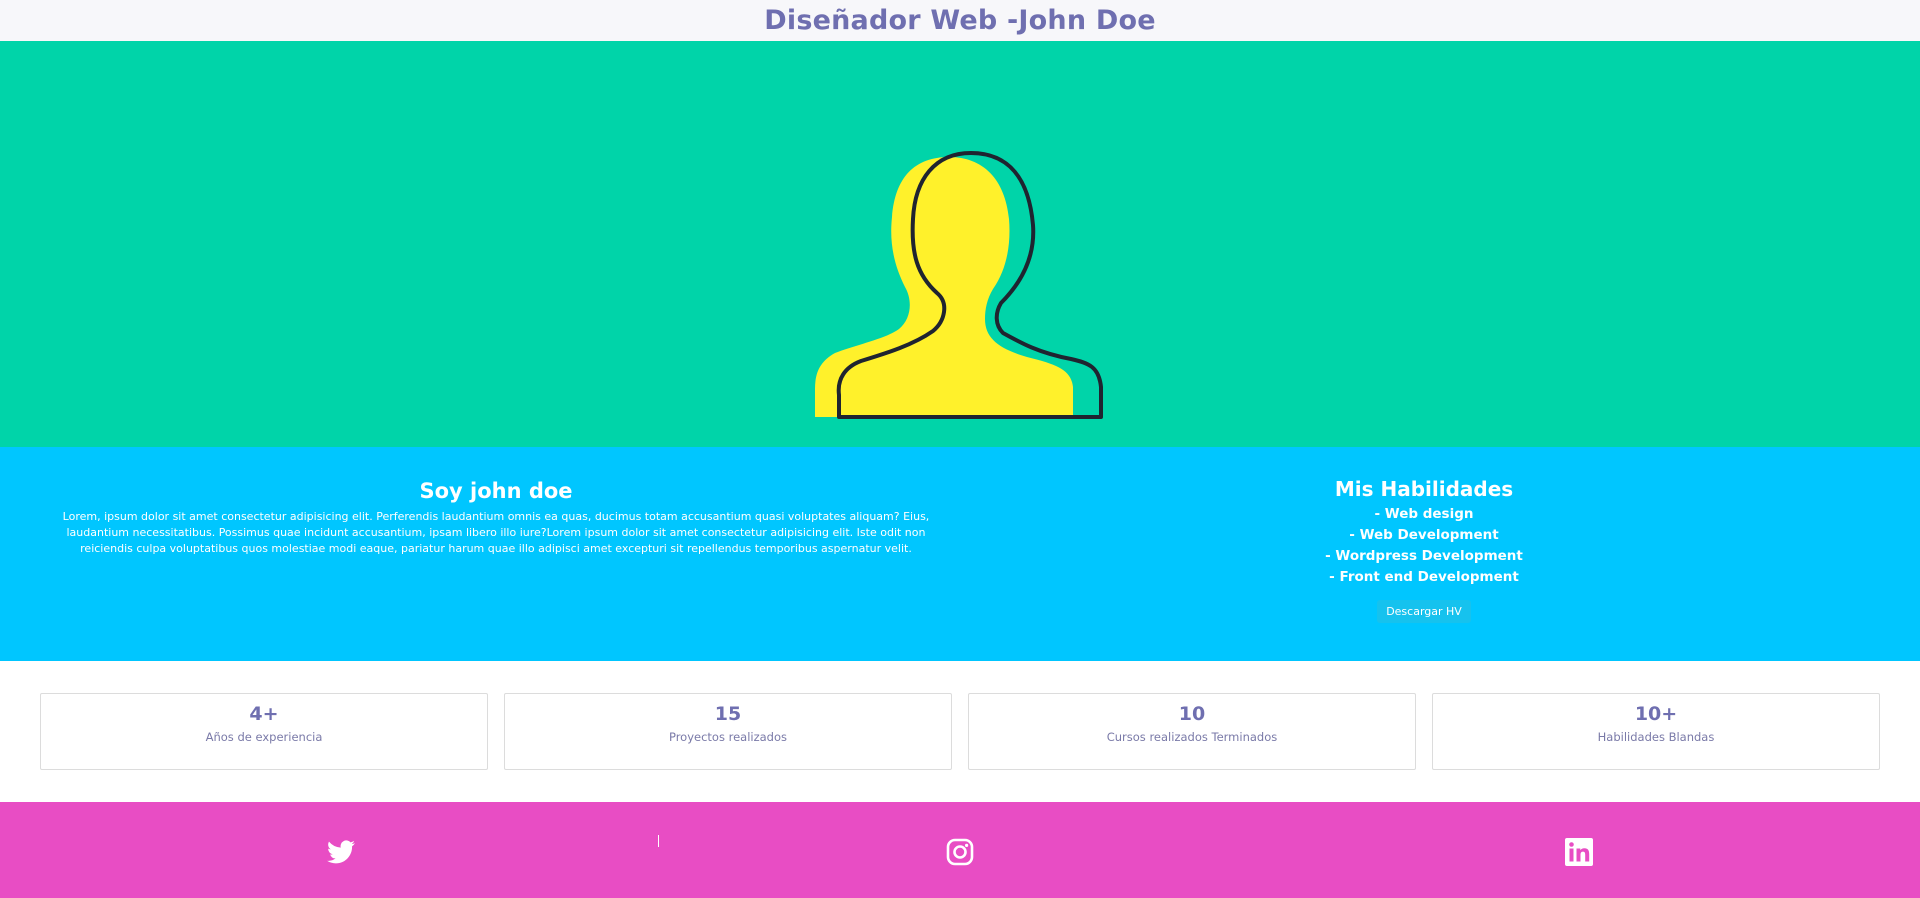  Describe the element at coordinates (1656, 737) in the screenshot. I see `stat-label: Habilidades Blandas` at that location.